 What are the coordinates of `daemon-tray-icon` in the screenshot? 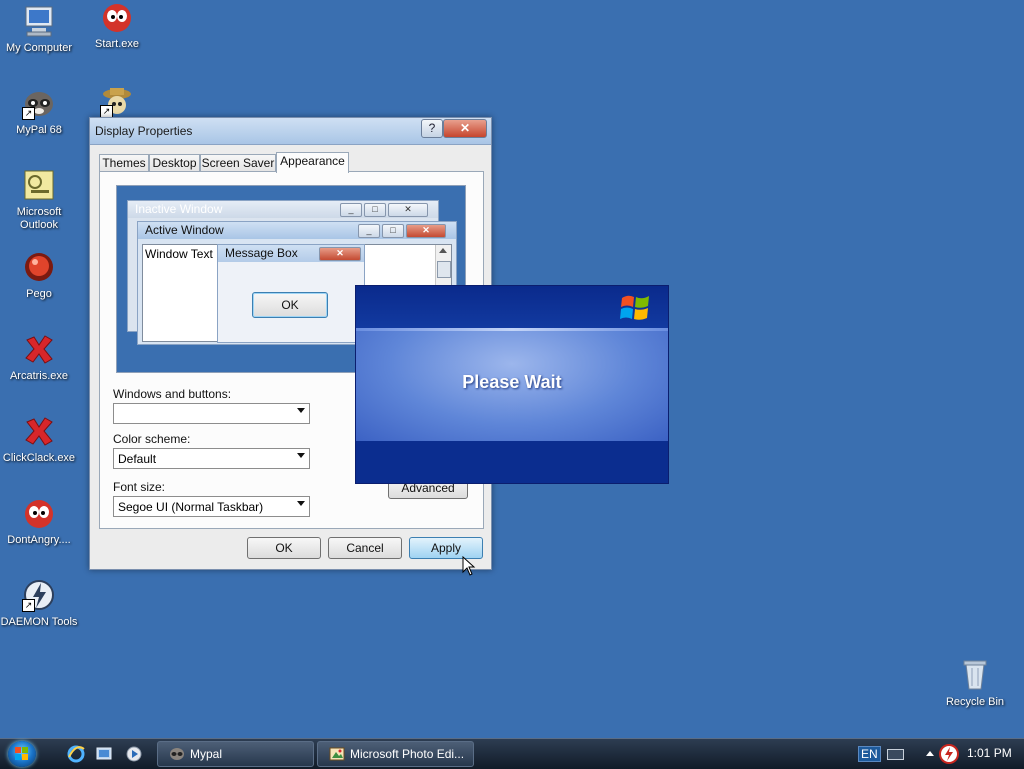 It's located at (949, 754).